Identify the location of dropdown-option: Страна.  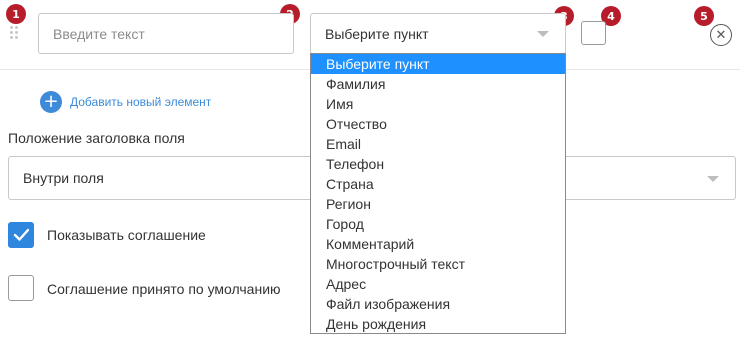
(438, 184).